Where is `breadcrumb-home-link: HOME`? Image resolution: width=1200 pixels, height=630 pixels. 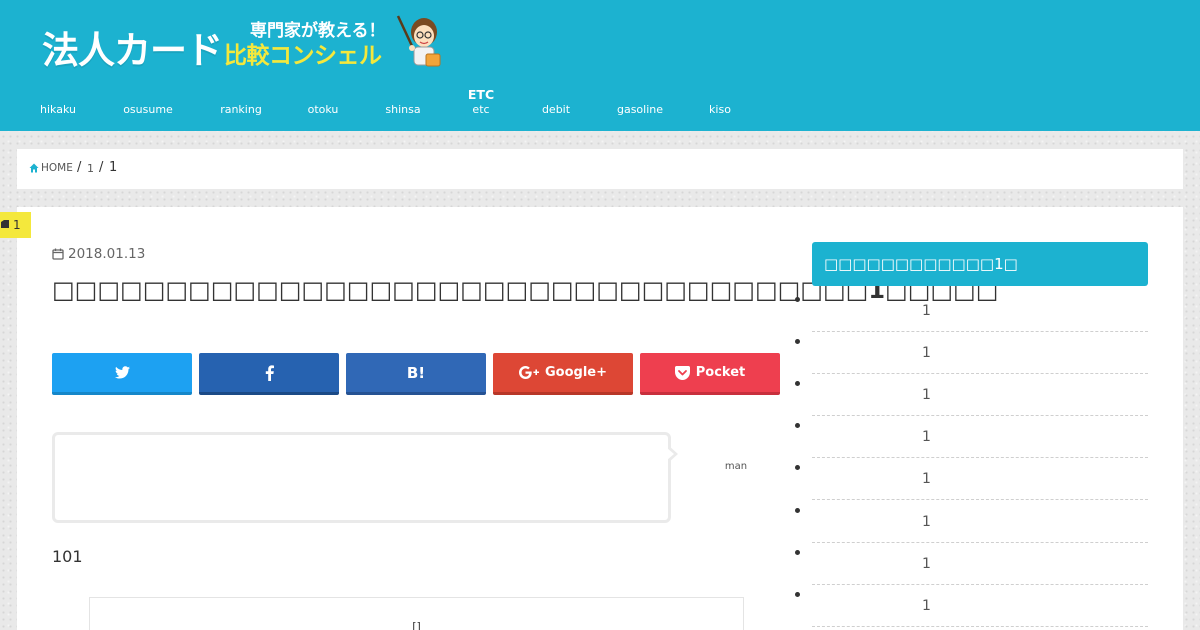 breadcrumb-home-link: HOME is located at coordinates (57, 168).